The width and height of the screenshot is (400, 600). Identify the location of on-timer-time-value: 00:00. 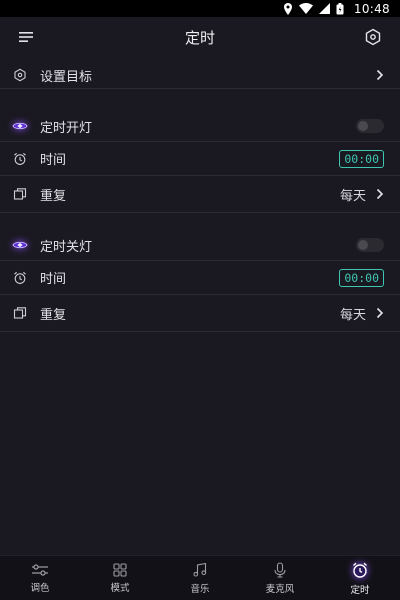
(361, 158).